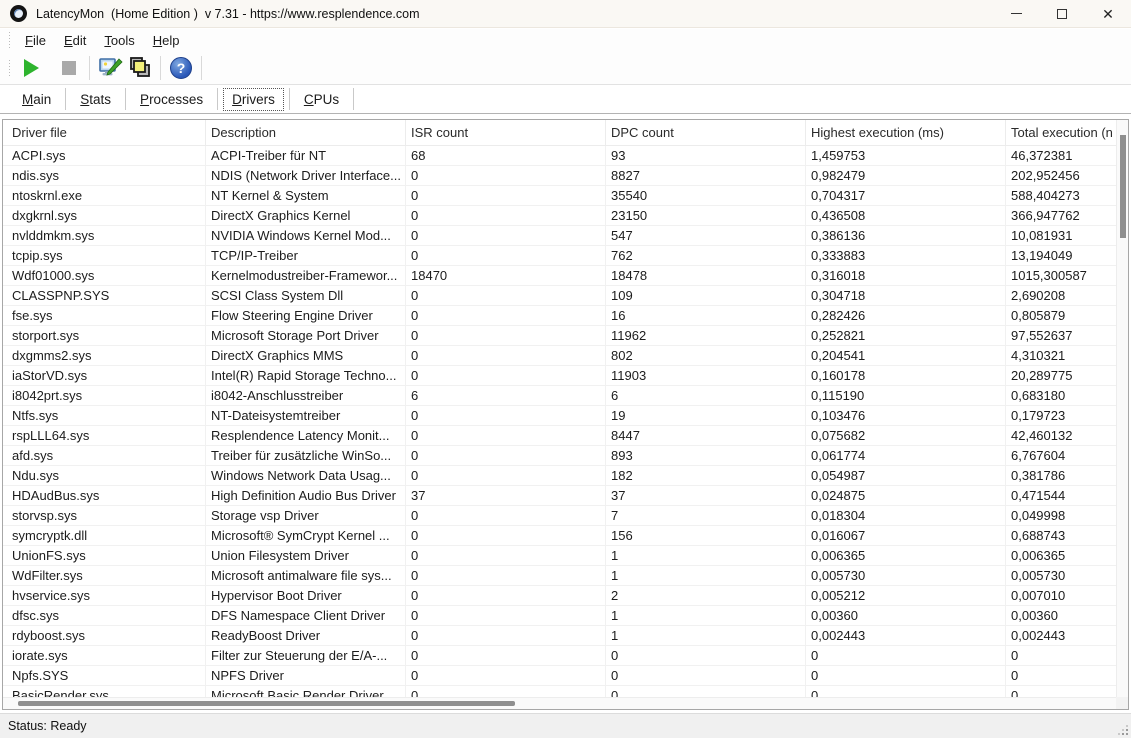  I want to click on minimize-button, so click(1016, 13).